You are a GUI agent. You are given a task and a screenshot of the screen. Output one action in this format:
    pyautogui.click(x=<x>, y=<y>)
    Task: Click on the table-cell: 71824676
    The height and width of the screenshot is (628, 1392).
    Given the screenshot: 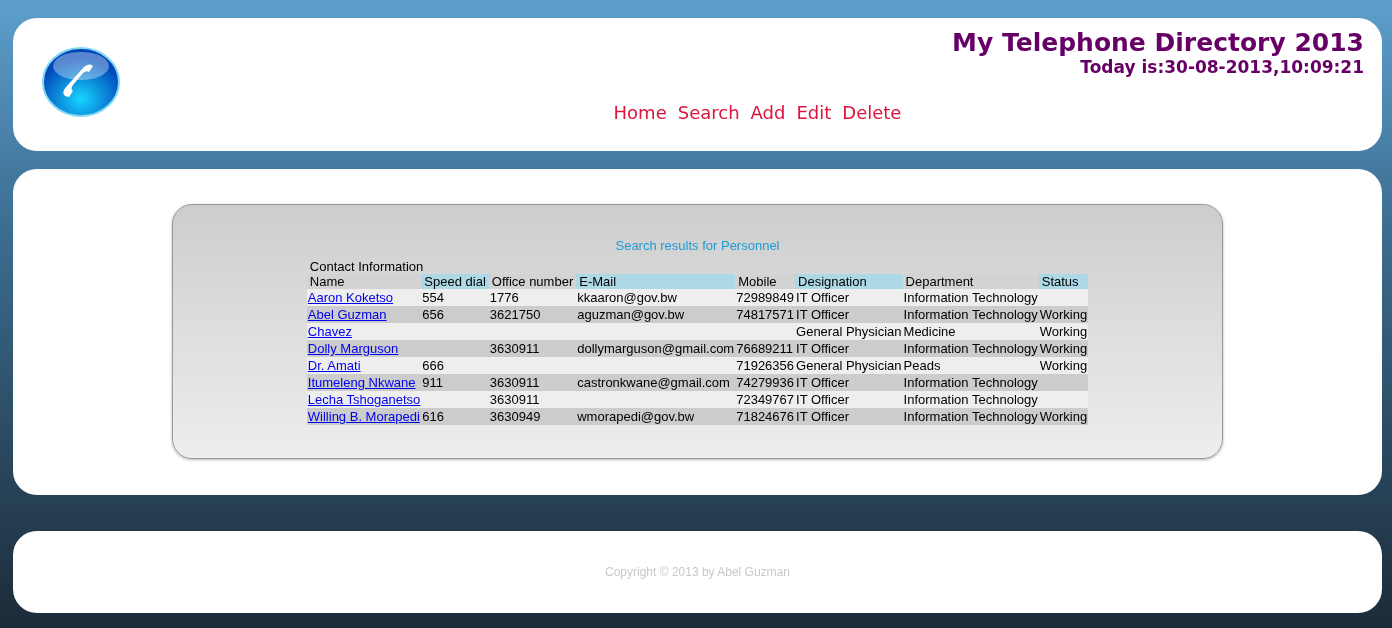 What is the action you would take?
    pyautogui.click(x=765, y=416)
    